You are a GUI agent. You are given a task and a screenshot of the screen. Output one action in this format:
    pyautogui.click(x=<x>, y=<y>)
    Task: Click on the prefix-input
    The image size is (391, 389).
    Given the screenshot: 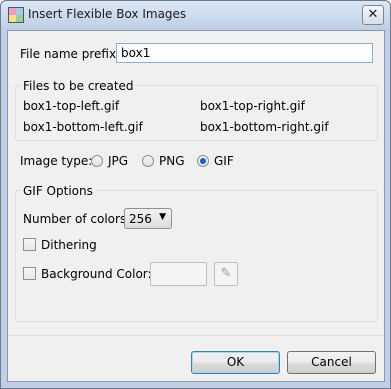 What is the action you would take?
    pyautogui.click(x=244, y=53)
    